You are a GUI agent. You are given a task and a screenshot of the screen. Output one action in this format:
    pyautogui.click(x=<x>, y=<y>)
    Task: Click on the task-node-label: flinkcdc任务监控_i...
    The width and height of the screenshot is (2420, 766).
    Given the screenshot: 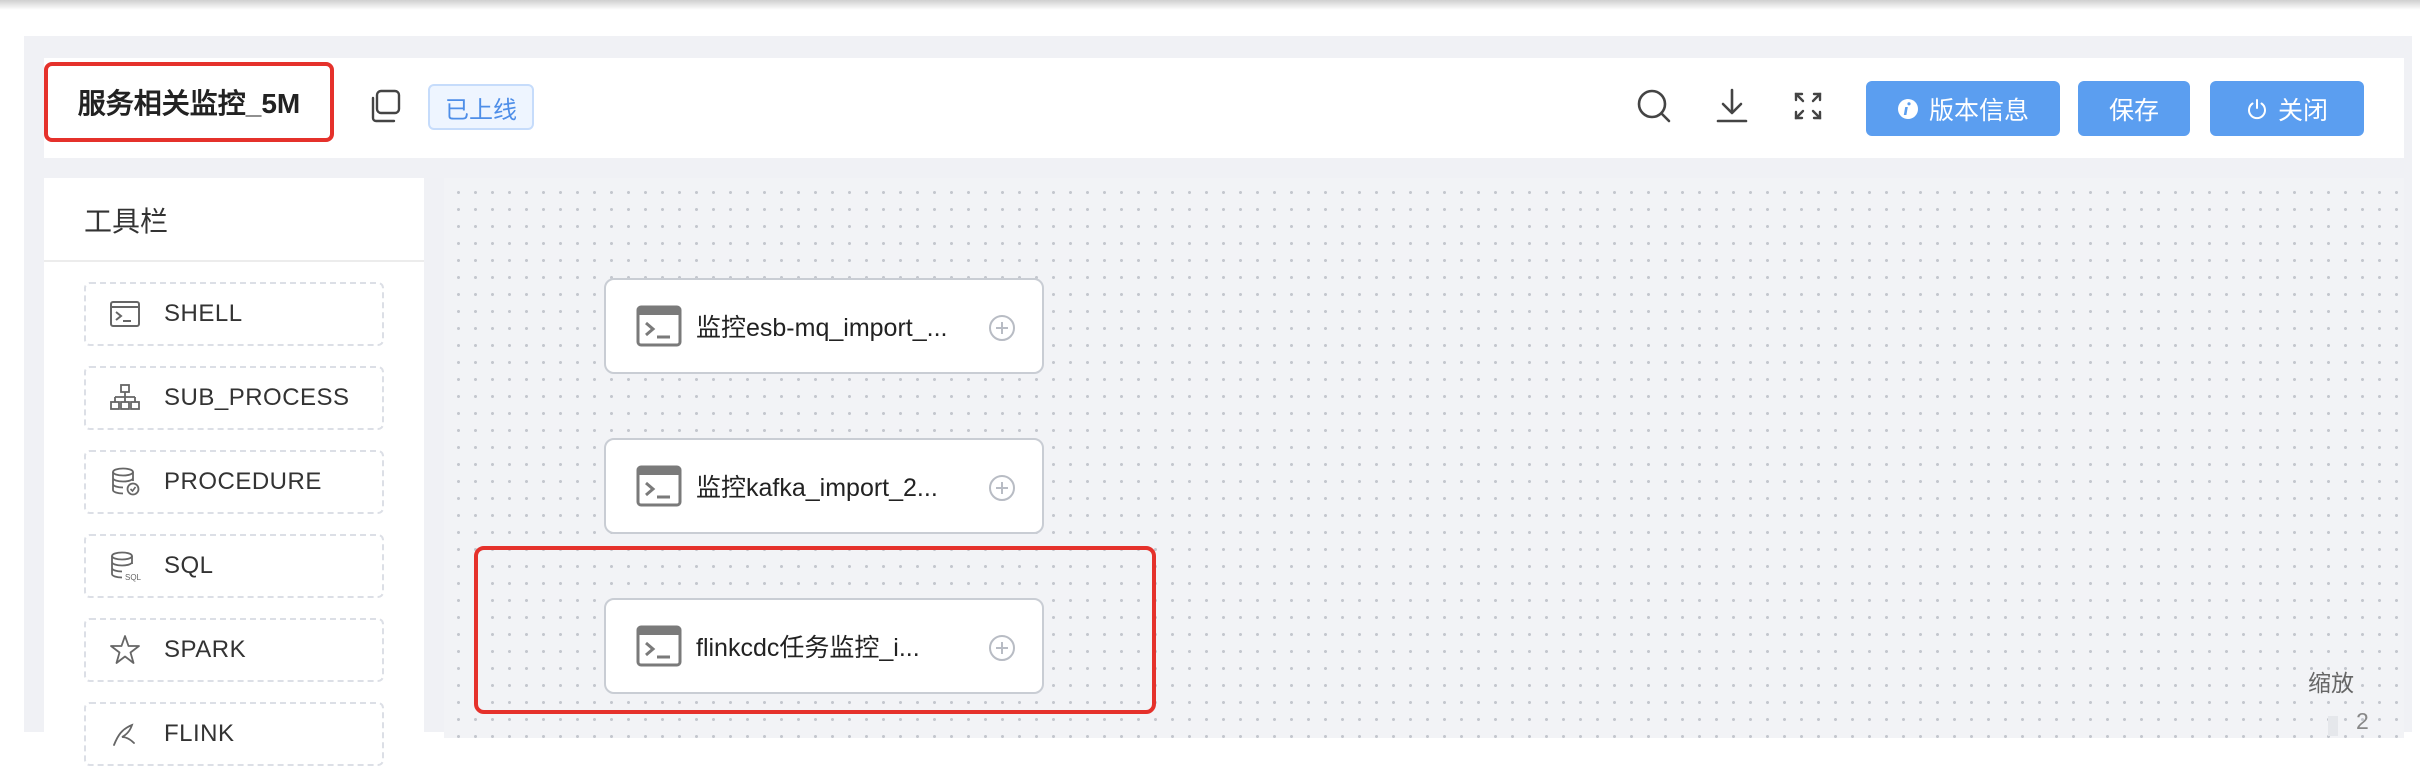 What is the action you would take?
    pyautogui.click(x=808, y=648)
    